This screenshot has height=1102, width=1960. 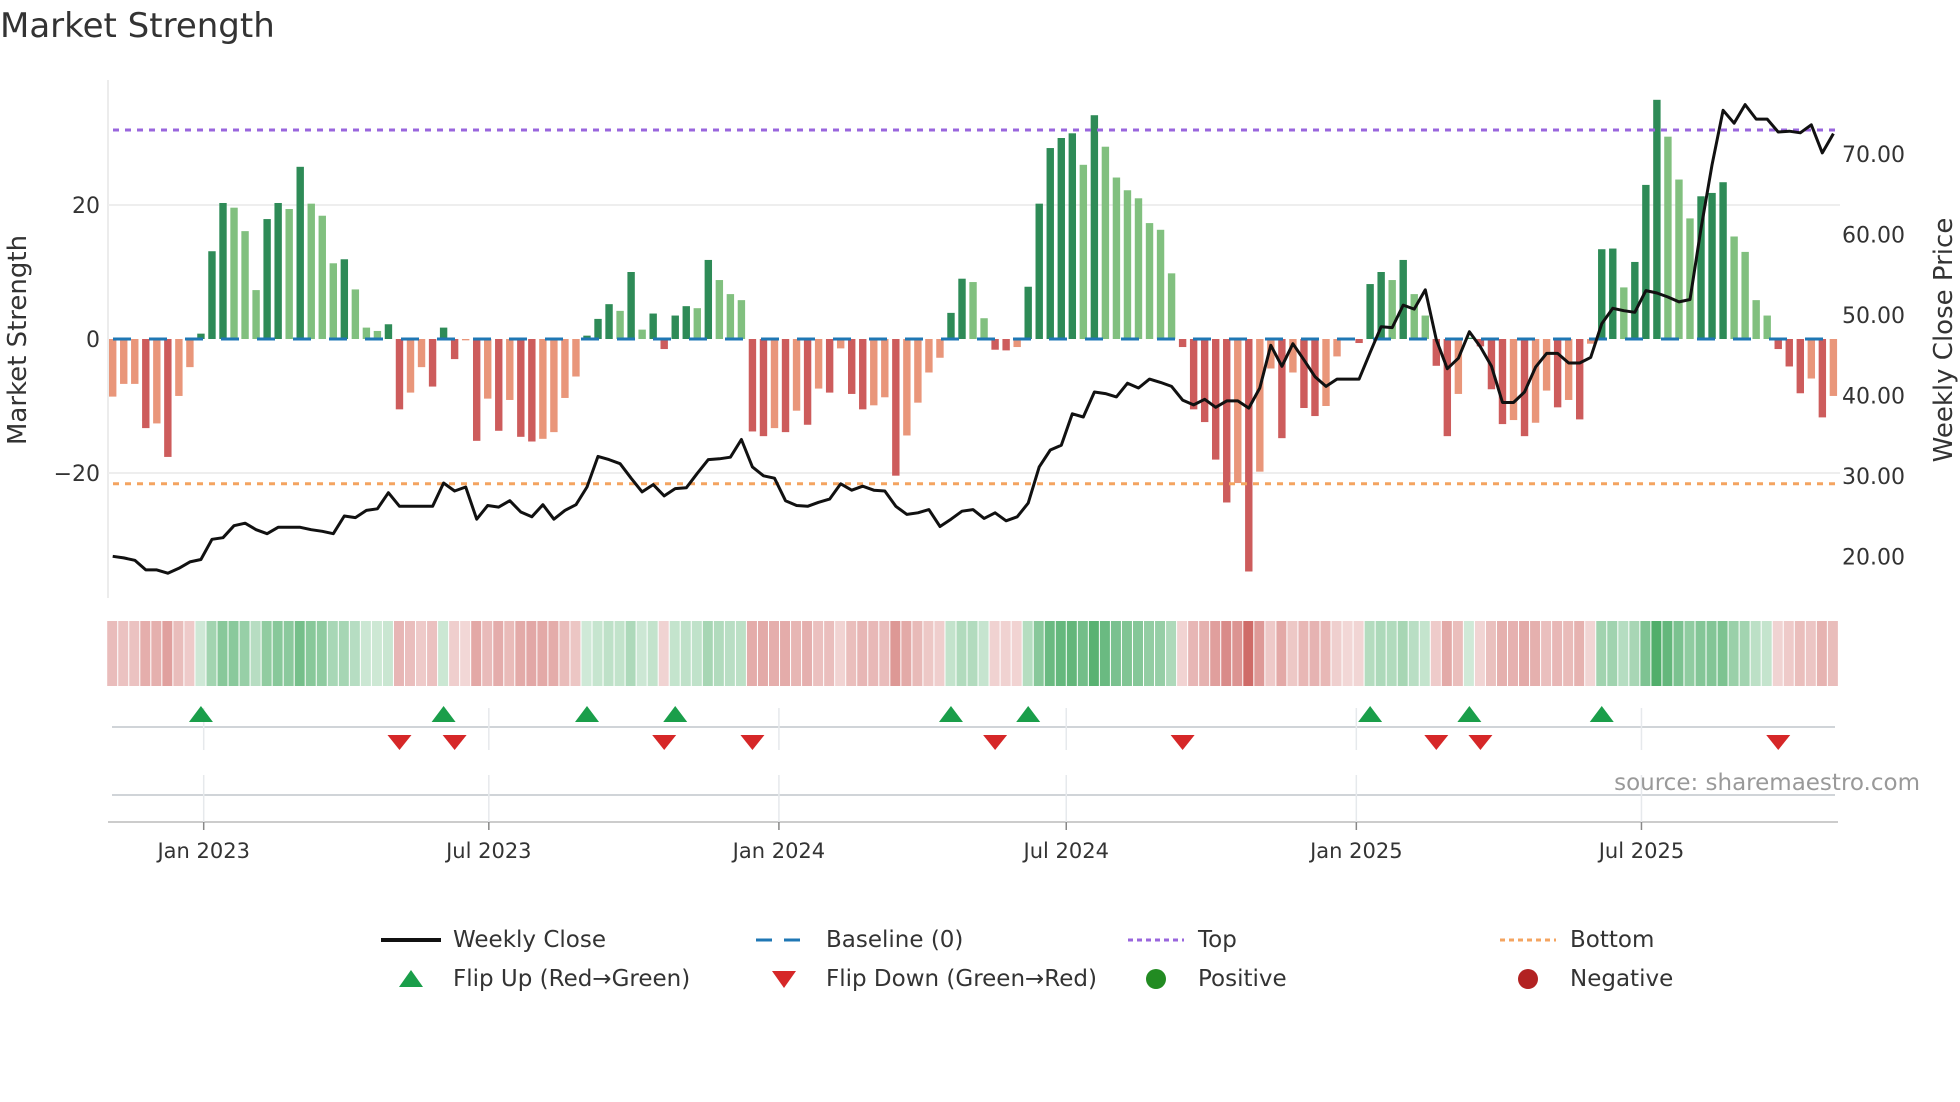 I want to click on y-tick-label: 0, so click(x=93, y=340).